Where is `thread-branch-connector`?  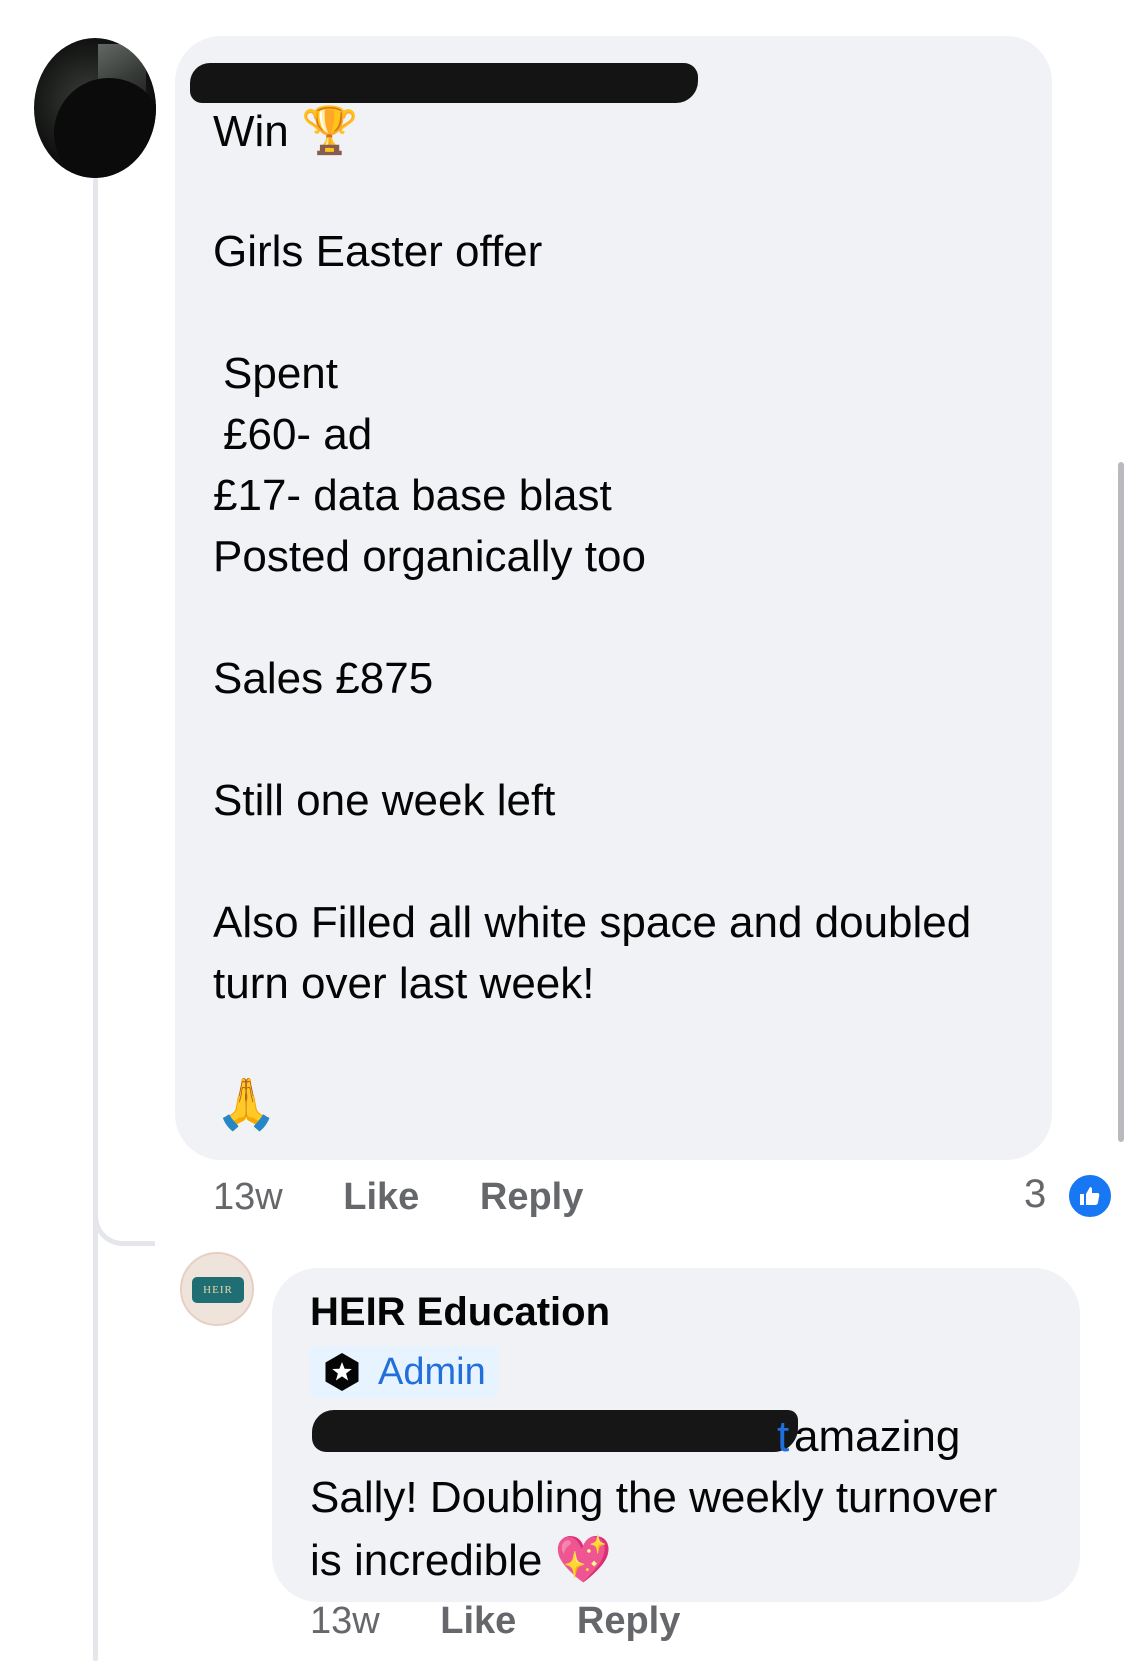
thread-branch-connector is located at coordinates (124, 1223).